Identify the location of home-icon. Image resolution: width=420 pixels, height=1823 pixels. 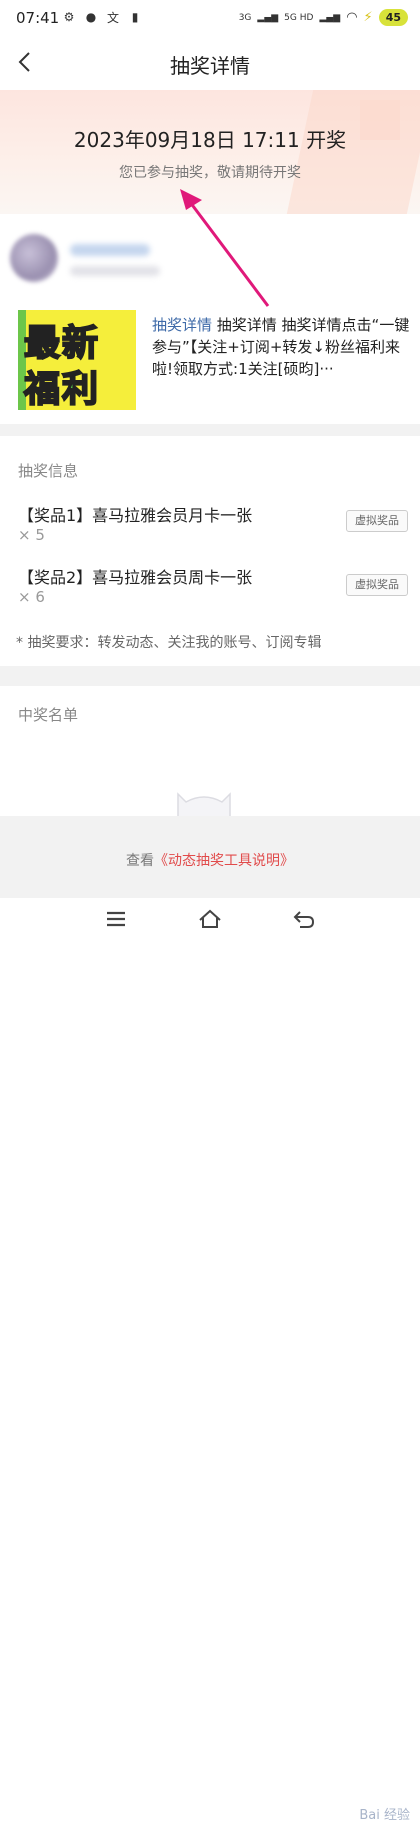
(210, 919).